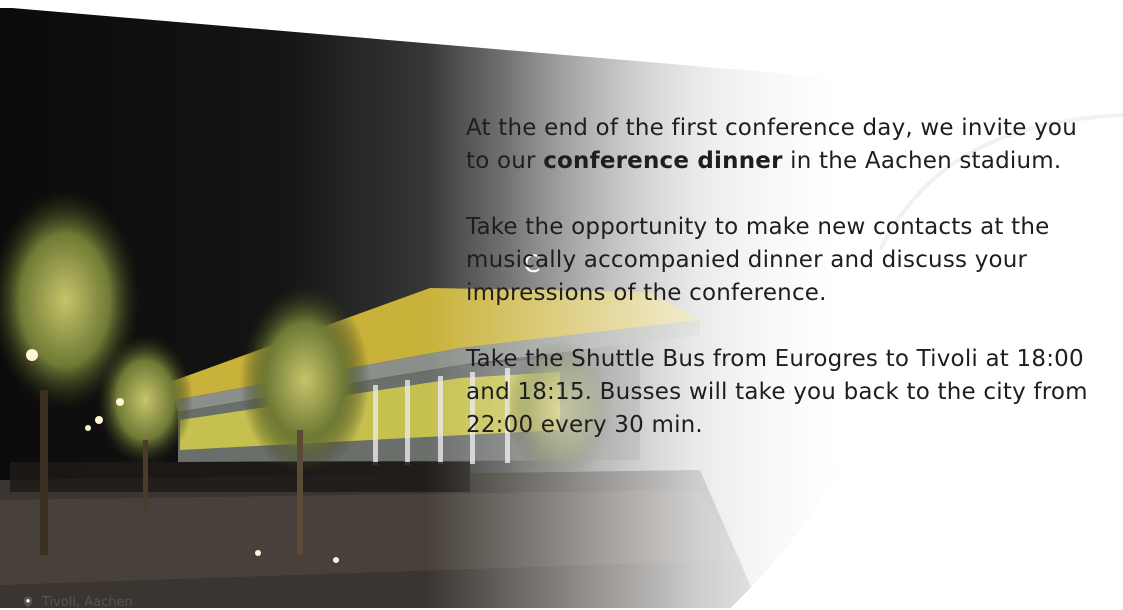  Describe the element at coordinates (28, 602) in the screenshot. I see `map-pin-icon` at that location.